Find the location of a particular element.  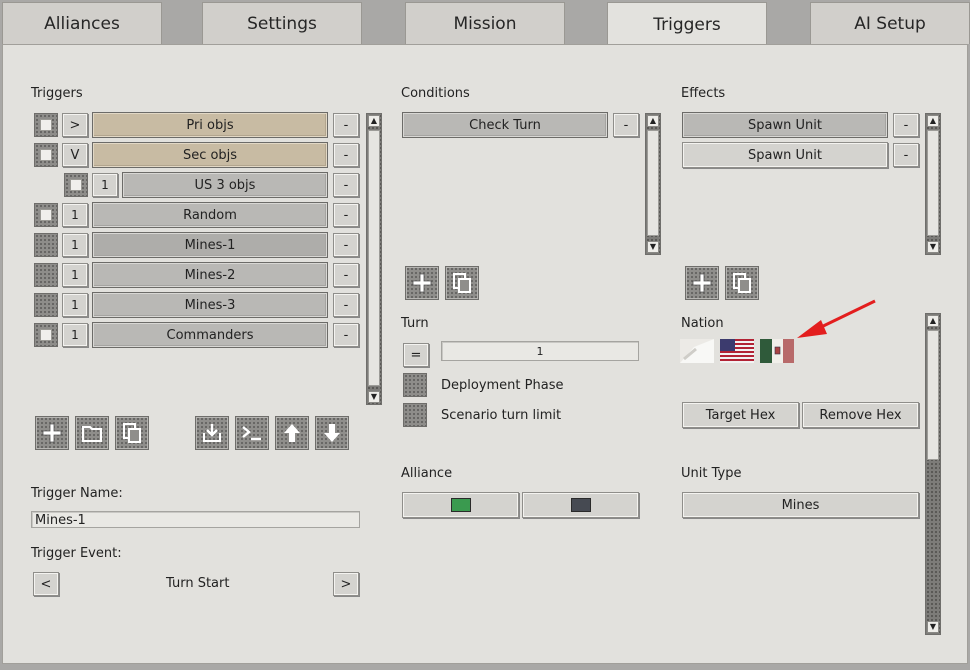

white-flag-icon is located at coordinates (697, 351).